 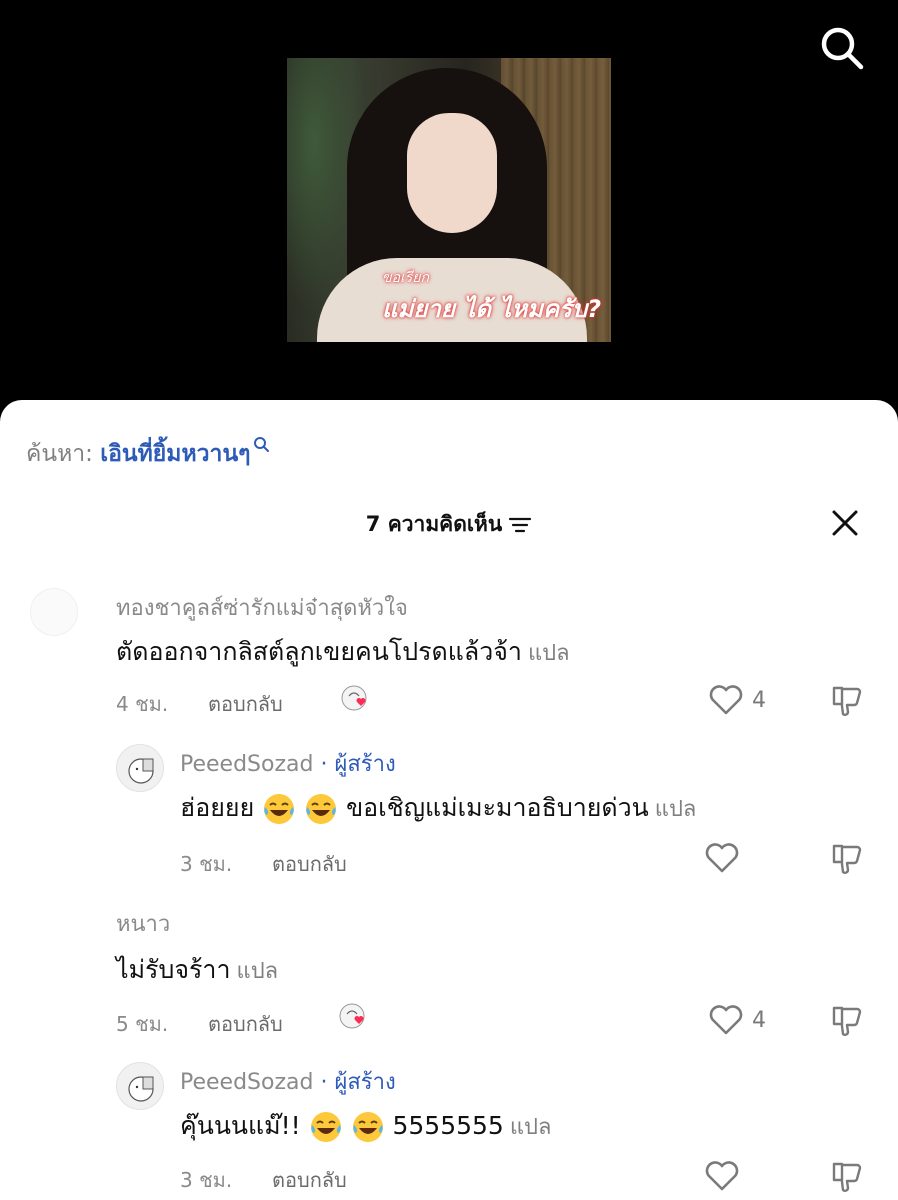 What do you see at coordinates (262, 607) in the screenshot?
I see `comment-username: ทองชาคูลส์ซ่ารักแม่จ๋าสุดหัวใจ` at bounding box center [262, 607].